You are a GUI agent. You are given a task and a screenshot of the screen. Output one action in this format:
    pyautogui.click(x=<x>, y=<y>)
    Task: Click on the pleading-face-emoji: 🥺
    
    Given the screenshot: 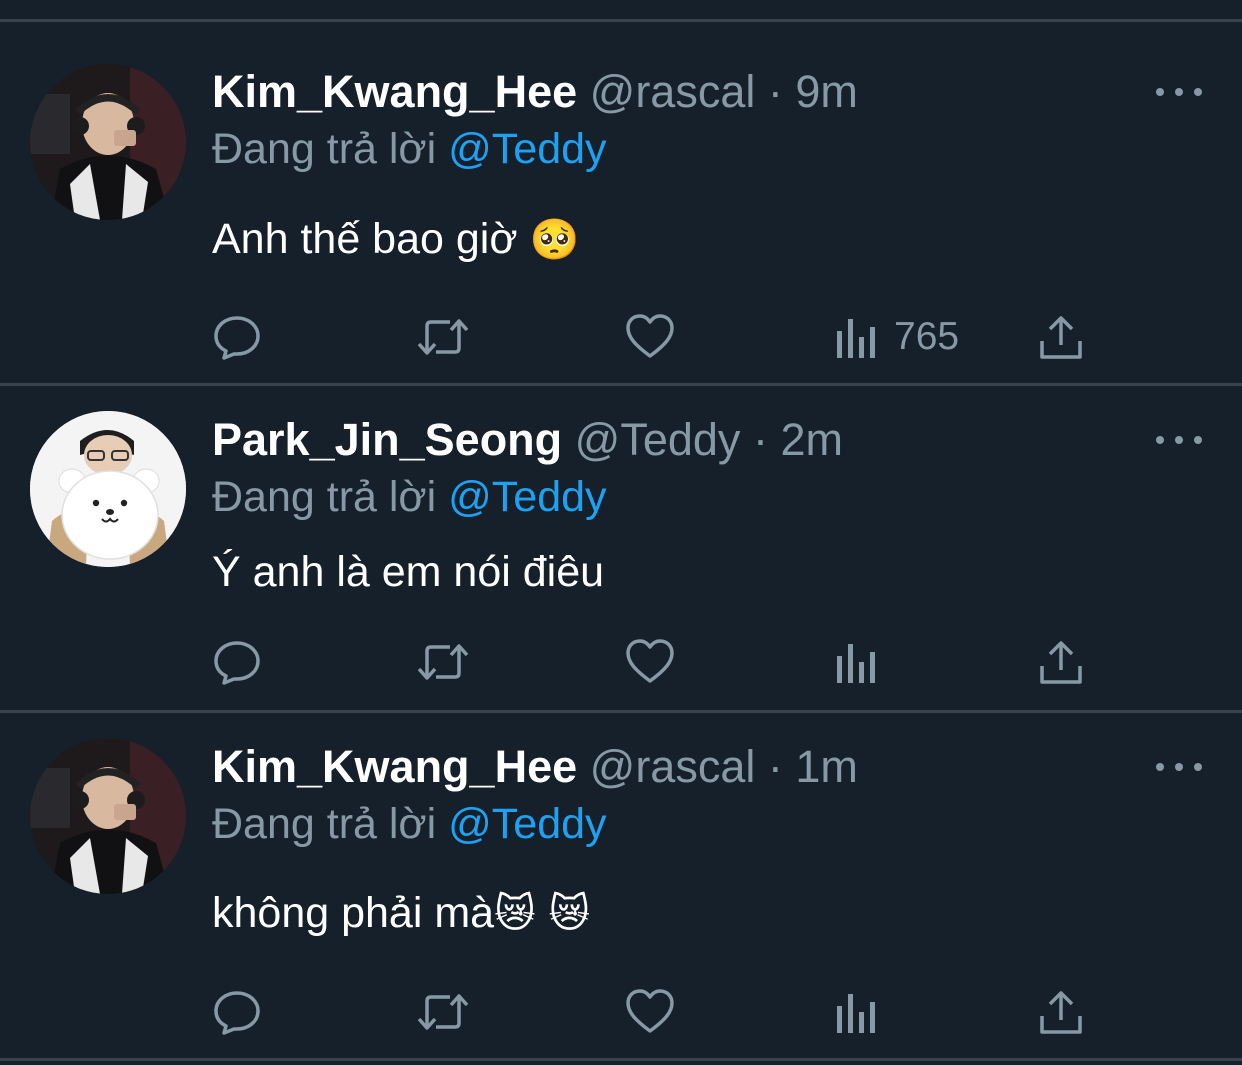 What is the action you would take?
    pyautogui.click(x=554, y=240)
    